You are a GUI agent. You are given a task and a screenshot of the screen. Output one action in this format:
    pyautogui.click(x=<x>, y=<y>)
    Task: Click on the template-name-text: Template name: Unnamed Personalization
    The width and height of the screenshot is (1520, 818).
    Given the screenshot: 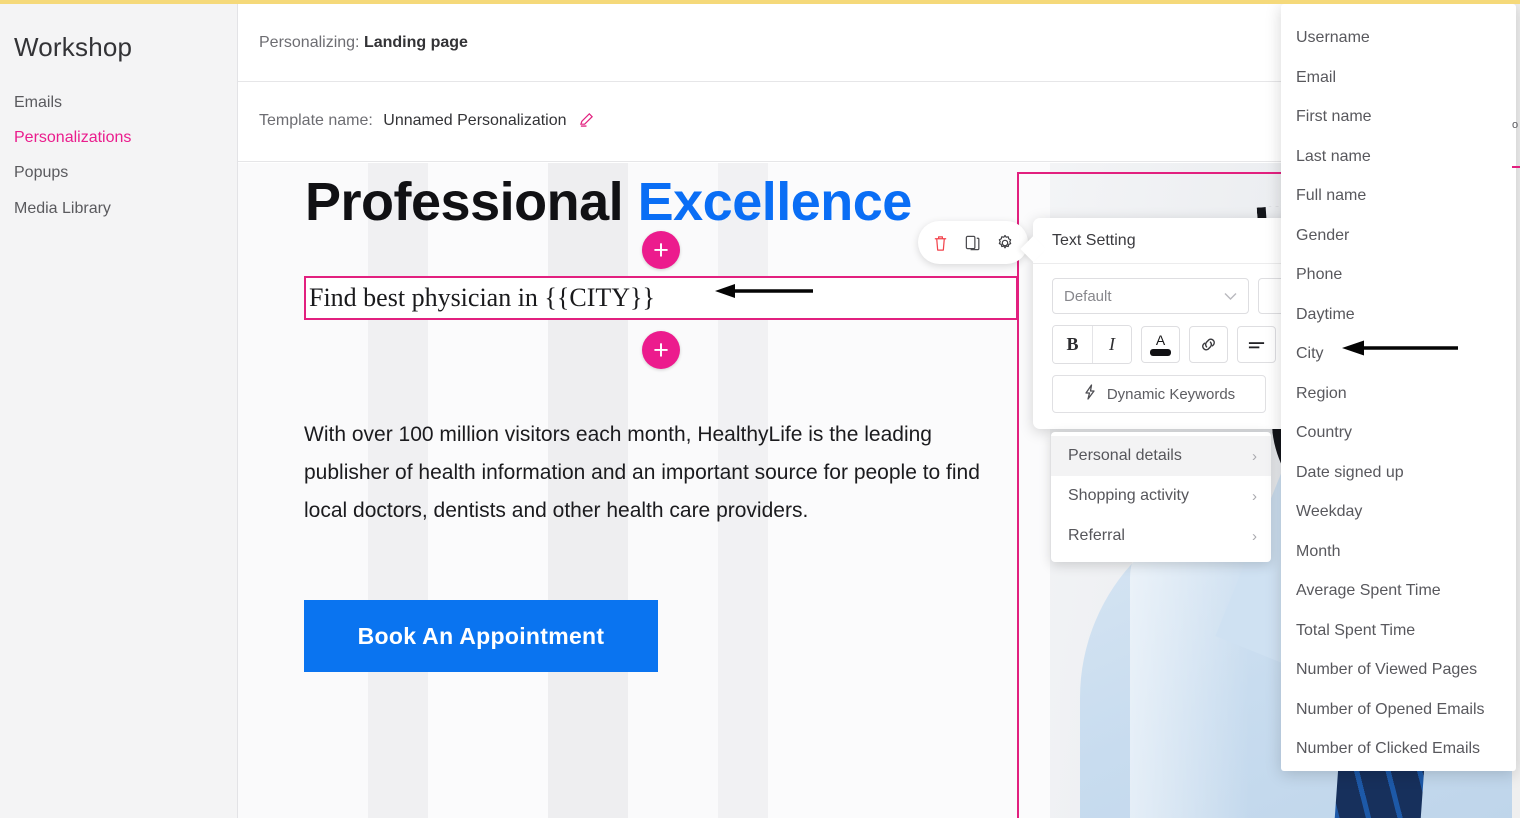 What is the action you would take?
    pyautogui.click(x=426, y=122)
    